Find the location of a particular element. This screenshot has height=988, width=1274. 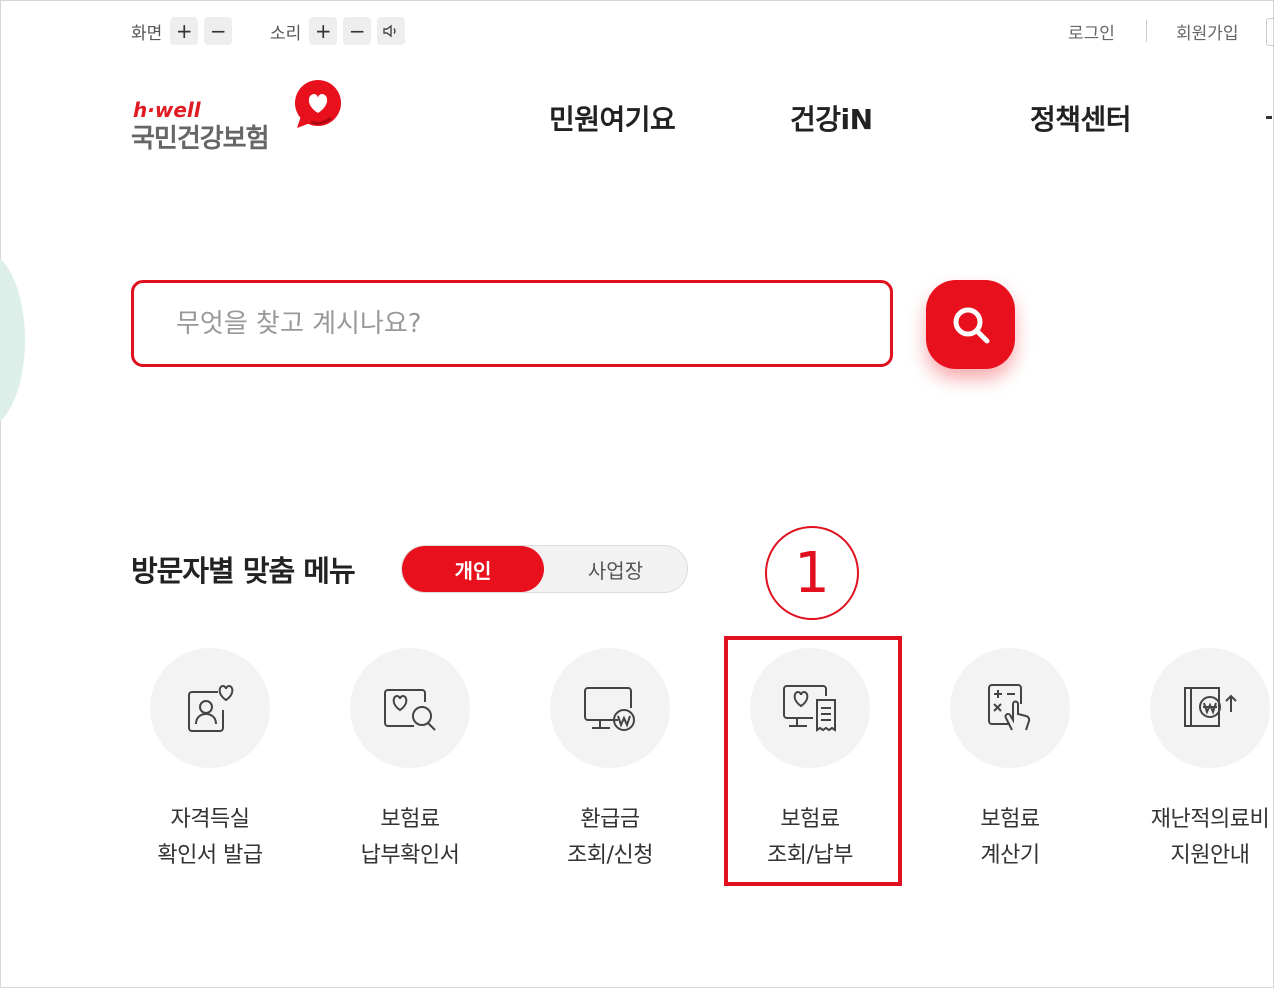

item-label: 환급금 조회/신청 is located at coordinates (610, 838).